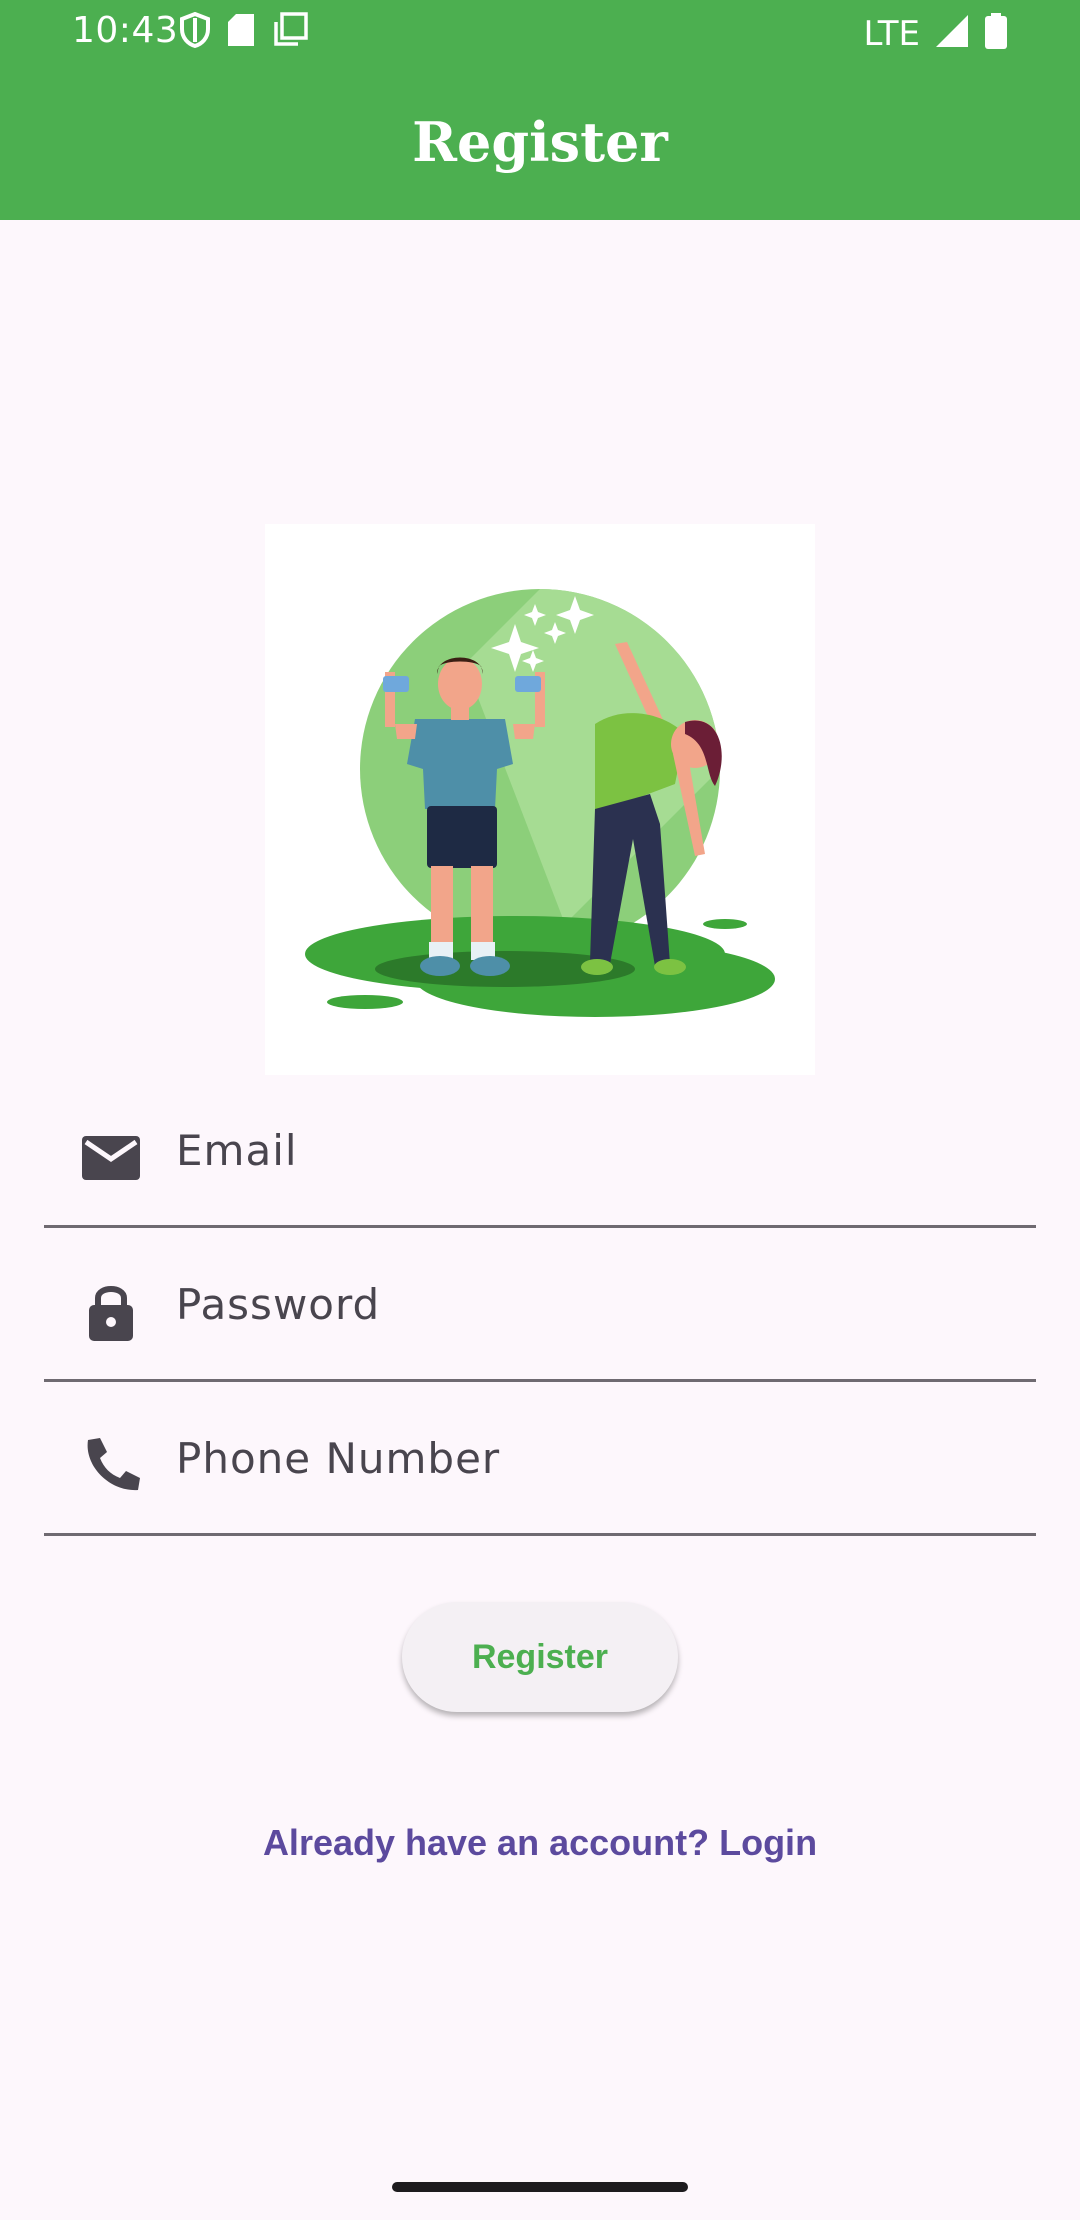 The image size is (1080, 2220). What do you see at coordinates (586, 1150) in the screenshot?
I see `email-input` at bounding box center [586, 1150].